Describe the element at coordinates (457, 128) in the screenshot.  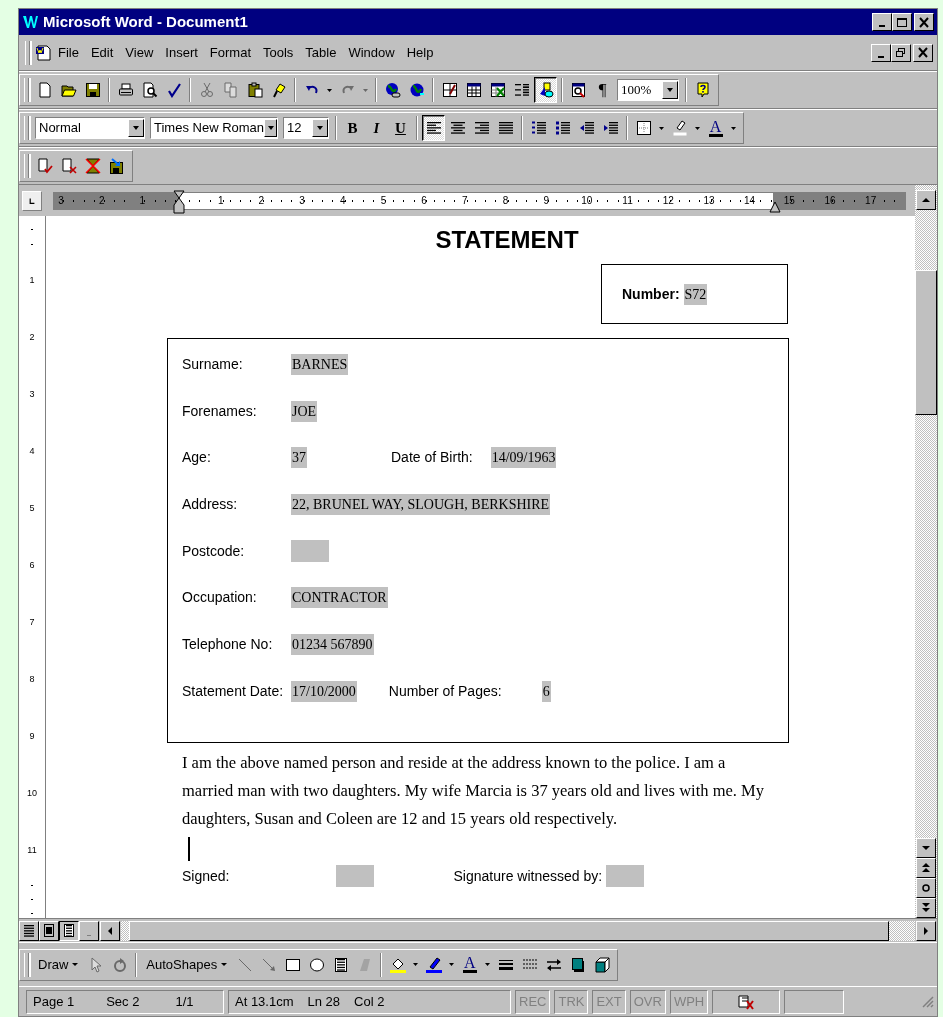
I see `align-center-icon` at that location.